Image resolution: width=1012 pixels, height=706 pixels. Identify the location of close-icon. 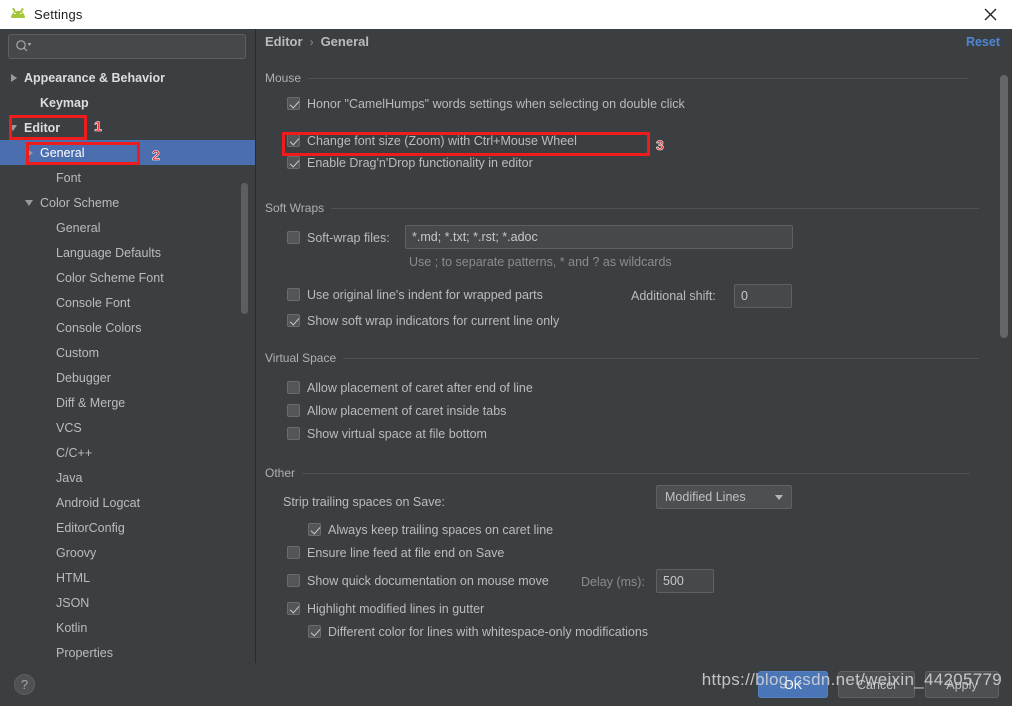
(990, 14).